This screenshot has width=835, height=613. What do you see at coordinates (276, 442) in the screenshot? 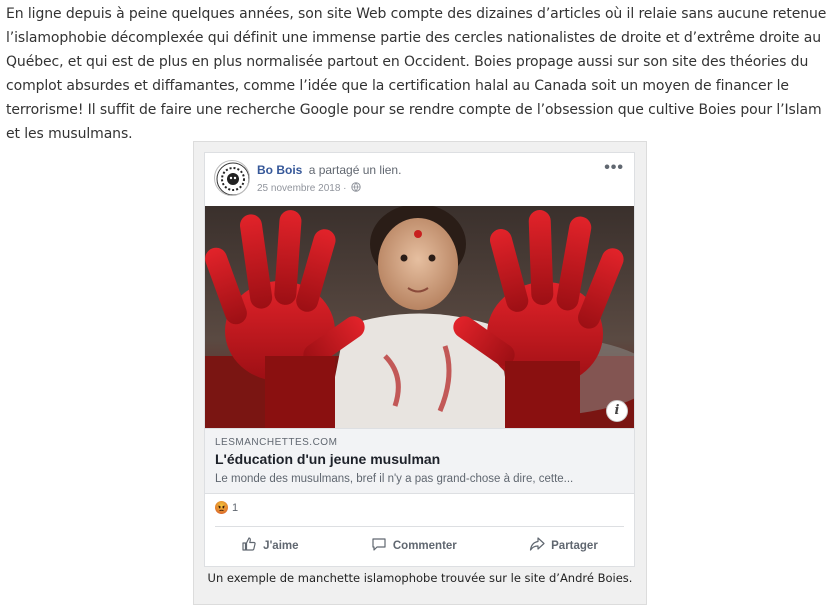
I see `link-domain: LESMANCHETTES.COM` at bounding box center [276, 442].